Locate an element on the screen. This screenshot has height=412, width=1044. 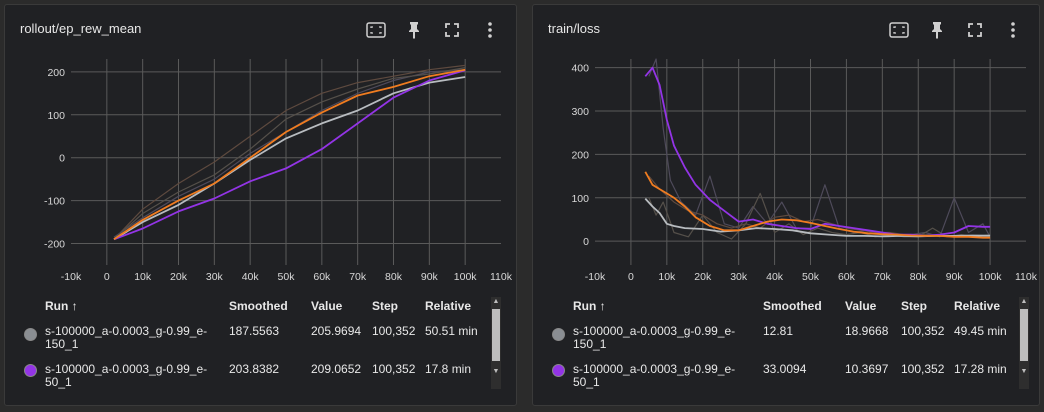
smoothed-value: 33.0094 is located at coordinates (785, 369).